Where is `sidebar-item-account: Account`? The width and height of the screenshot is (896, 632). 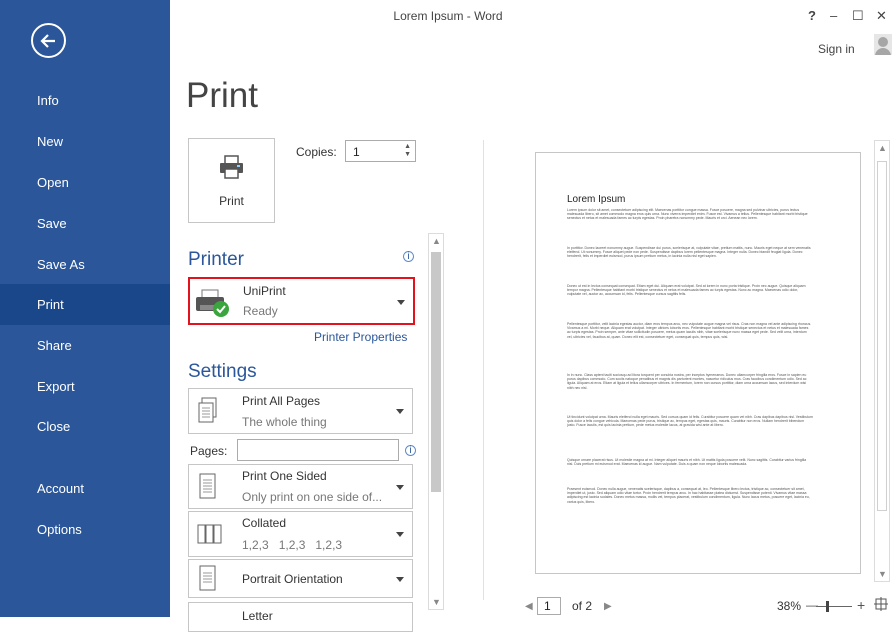
sidebar-item-account: Account is located at coordinates (85, 488).